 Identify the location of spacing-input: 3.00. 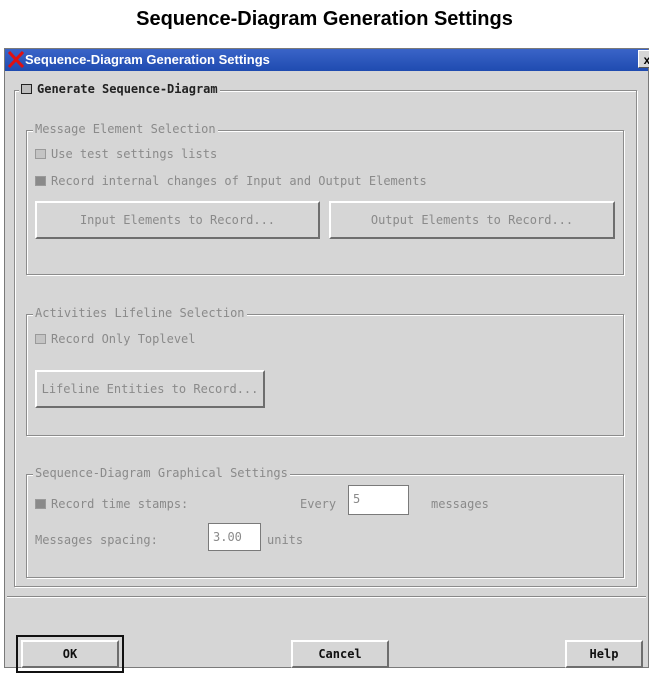
(234, 537).